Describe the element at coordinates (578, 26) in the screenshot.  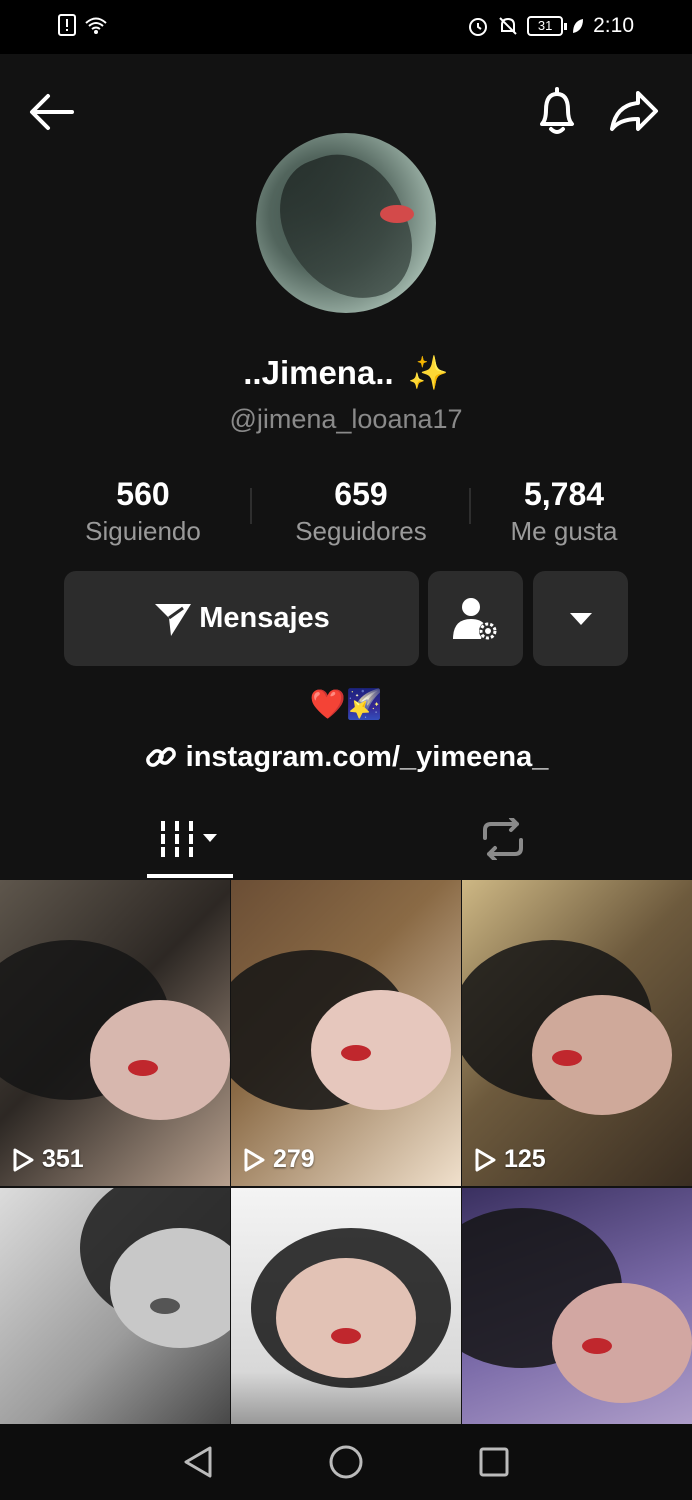
I see `leaf-icon` at that location.